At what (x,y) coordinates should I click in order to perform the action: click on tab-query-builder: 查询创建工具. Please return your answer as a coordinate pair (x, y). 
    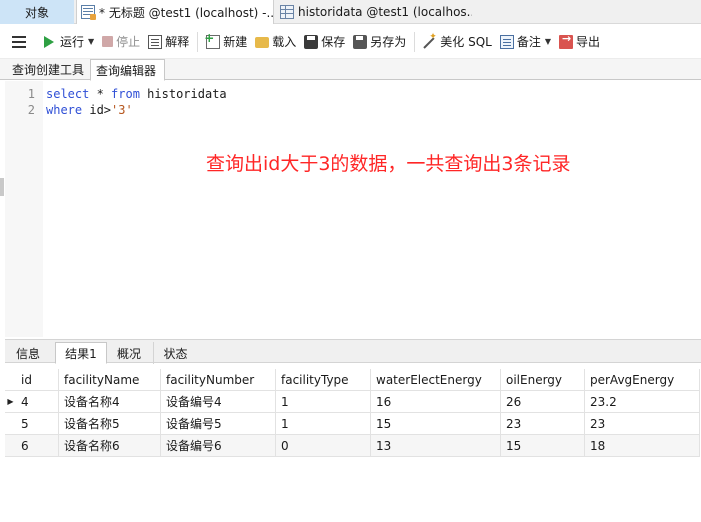
    Looking at the image, I should click on (48, 69).